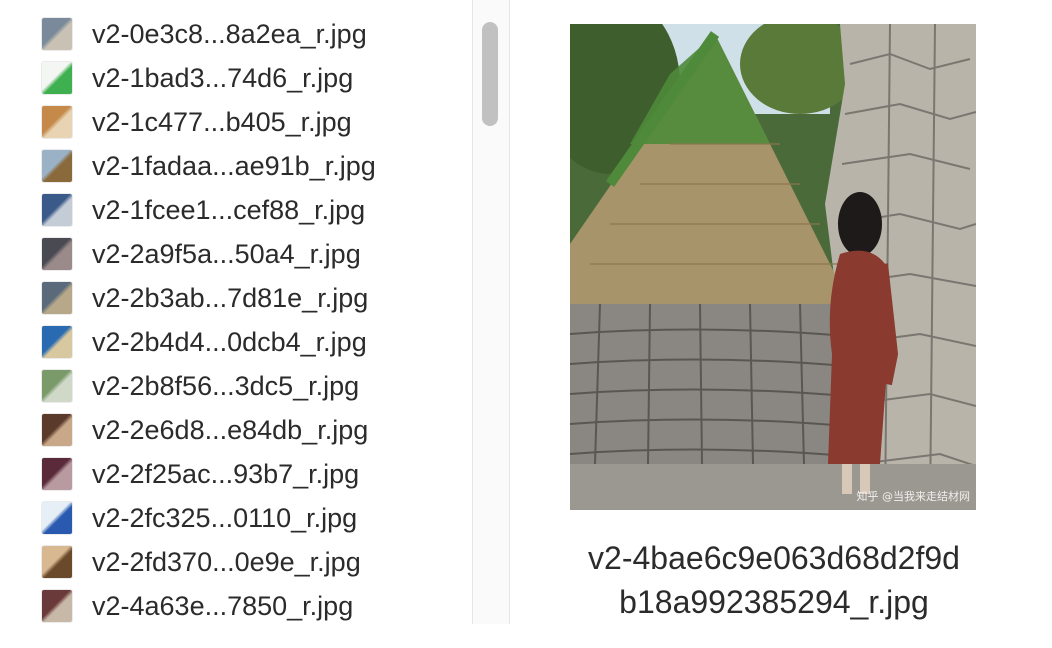 This screenshot has height=648, width=1052. What do you see at coordinates (222, 122) in the screenshot?
I see `file-name: v2-1c477...b405_r.jpg` at bounding box center [222, 122].